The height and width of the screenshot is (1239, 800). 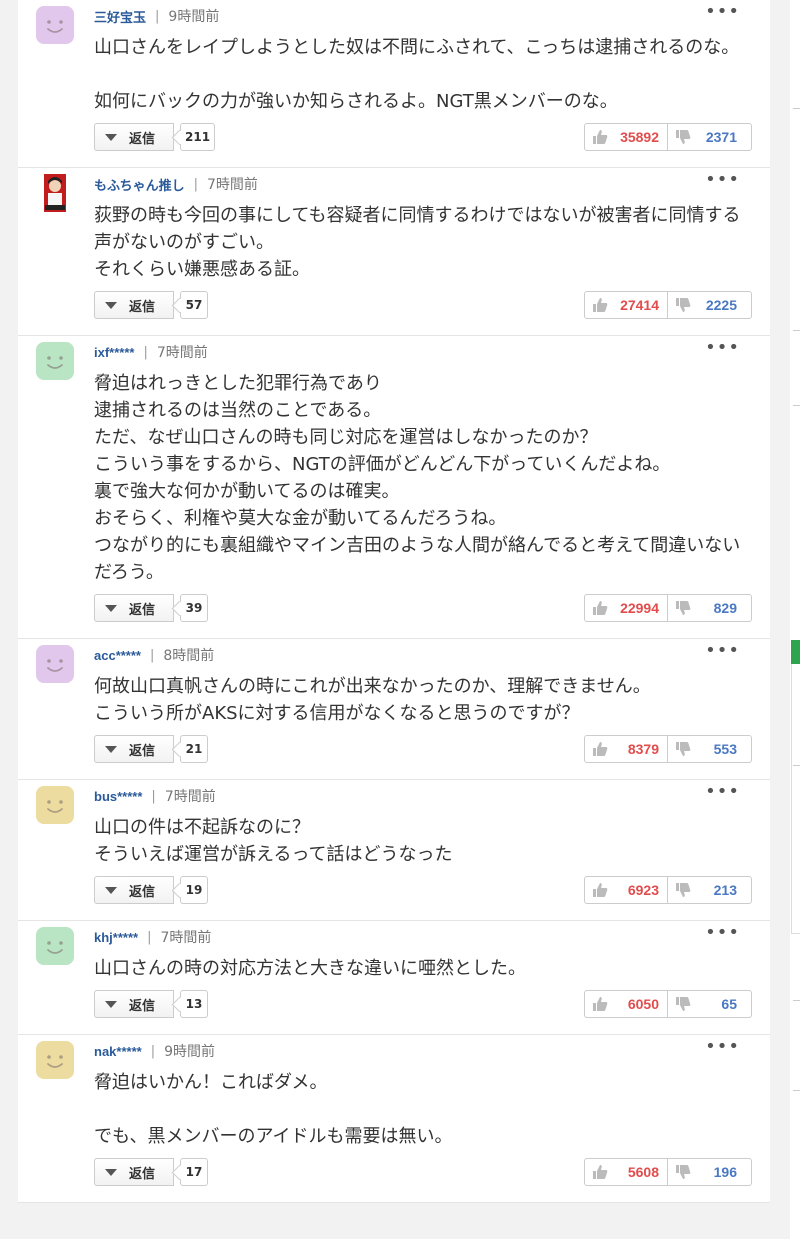 I want to click on dislike-button: 2225, so click(x=709, y=305).